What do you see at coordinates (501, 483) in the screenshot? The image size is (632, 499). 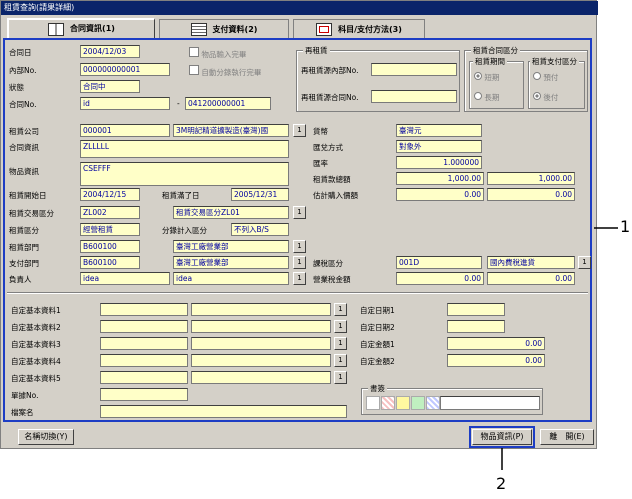 I see `callout-2: 2` at bounding box center [501, 483].